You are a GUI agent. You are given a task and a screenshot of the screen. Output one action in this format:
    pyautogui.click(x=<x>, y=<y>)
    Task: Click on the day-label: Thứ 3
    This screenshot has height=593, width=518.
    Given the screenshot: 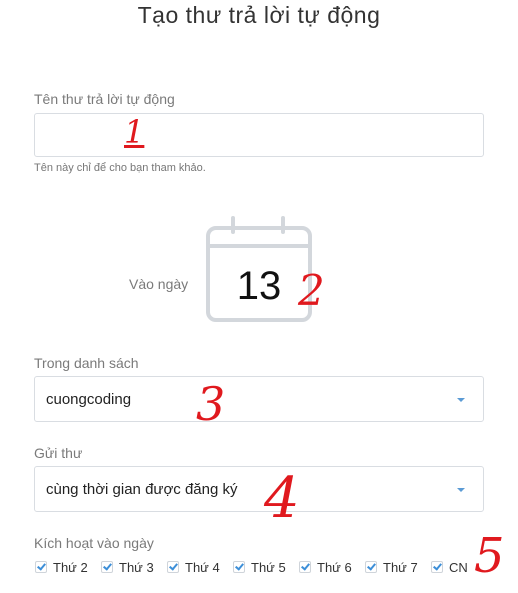 What is the action you would take?
    pyautogui.click(x=136, y=567)
    